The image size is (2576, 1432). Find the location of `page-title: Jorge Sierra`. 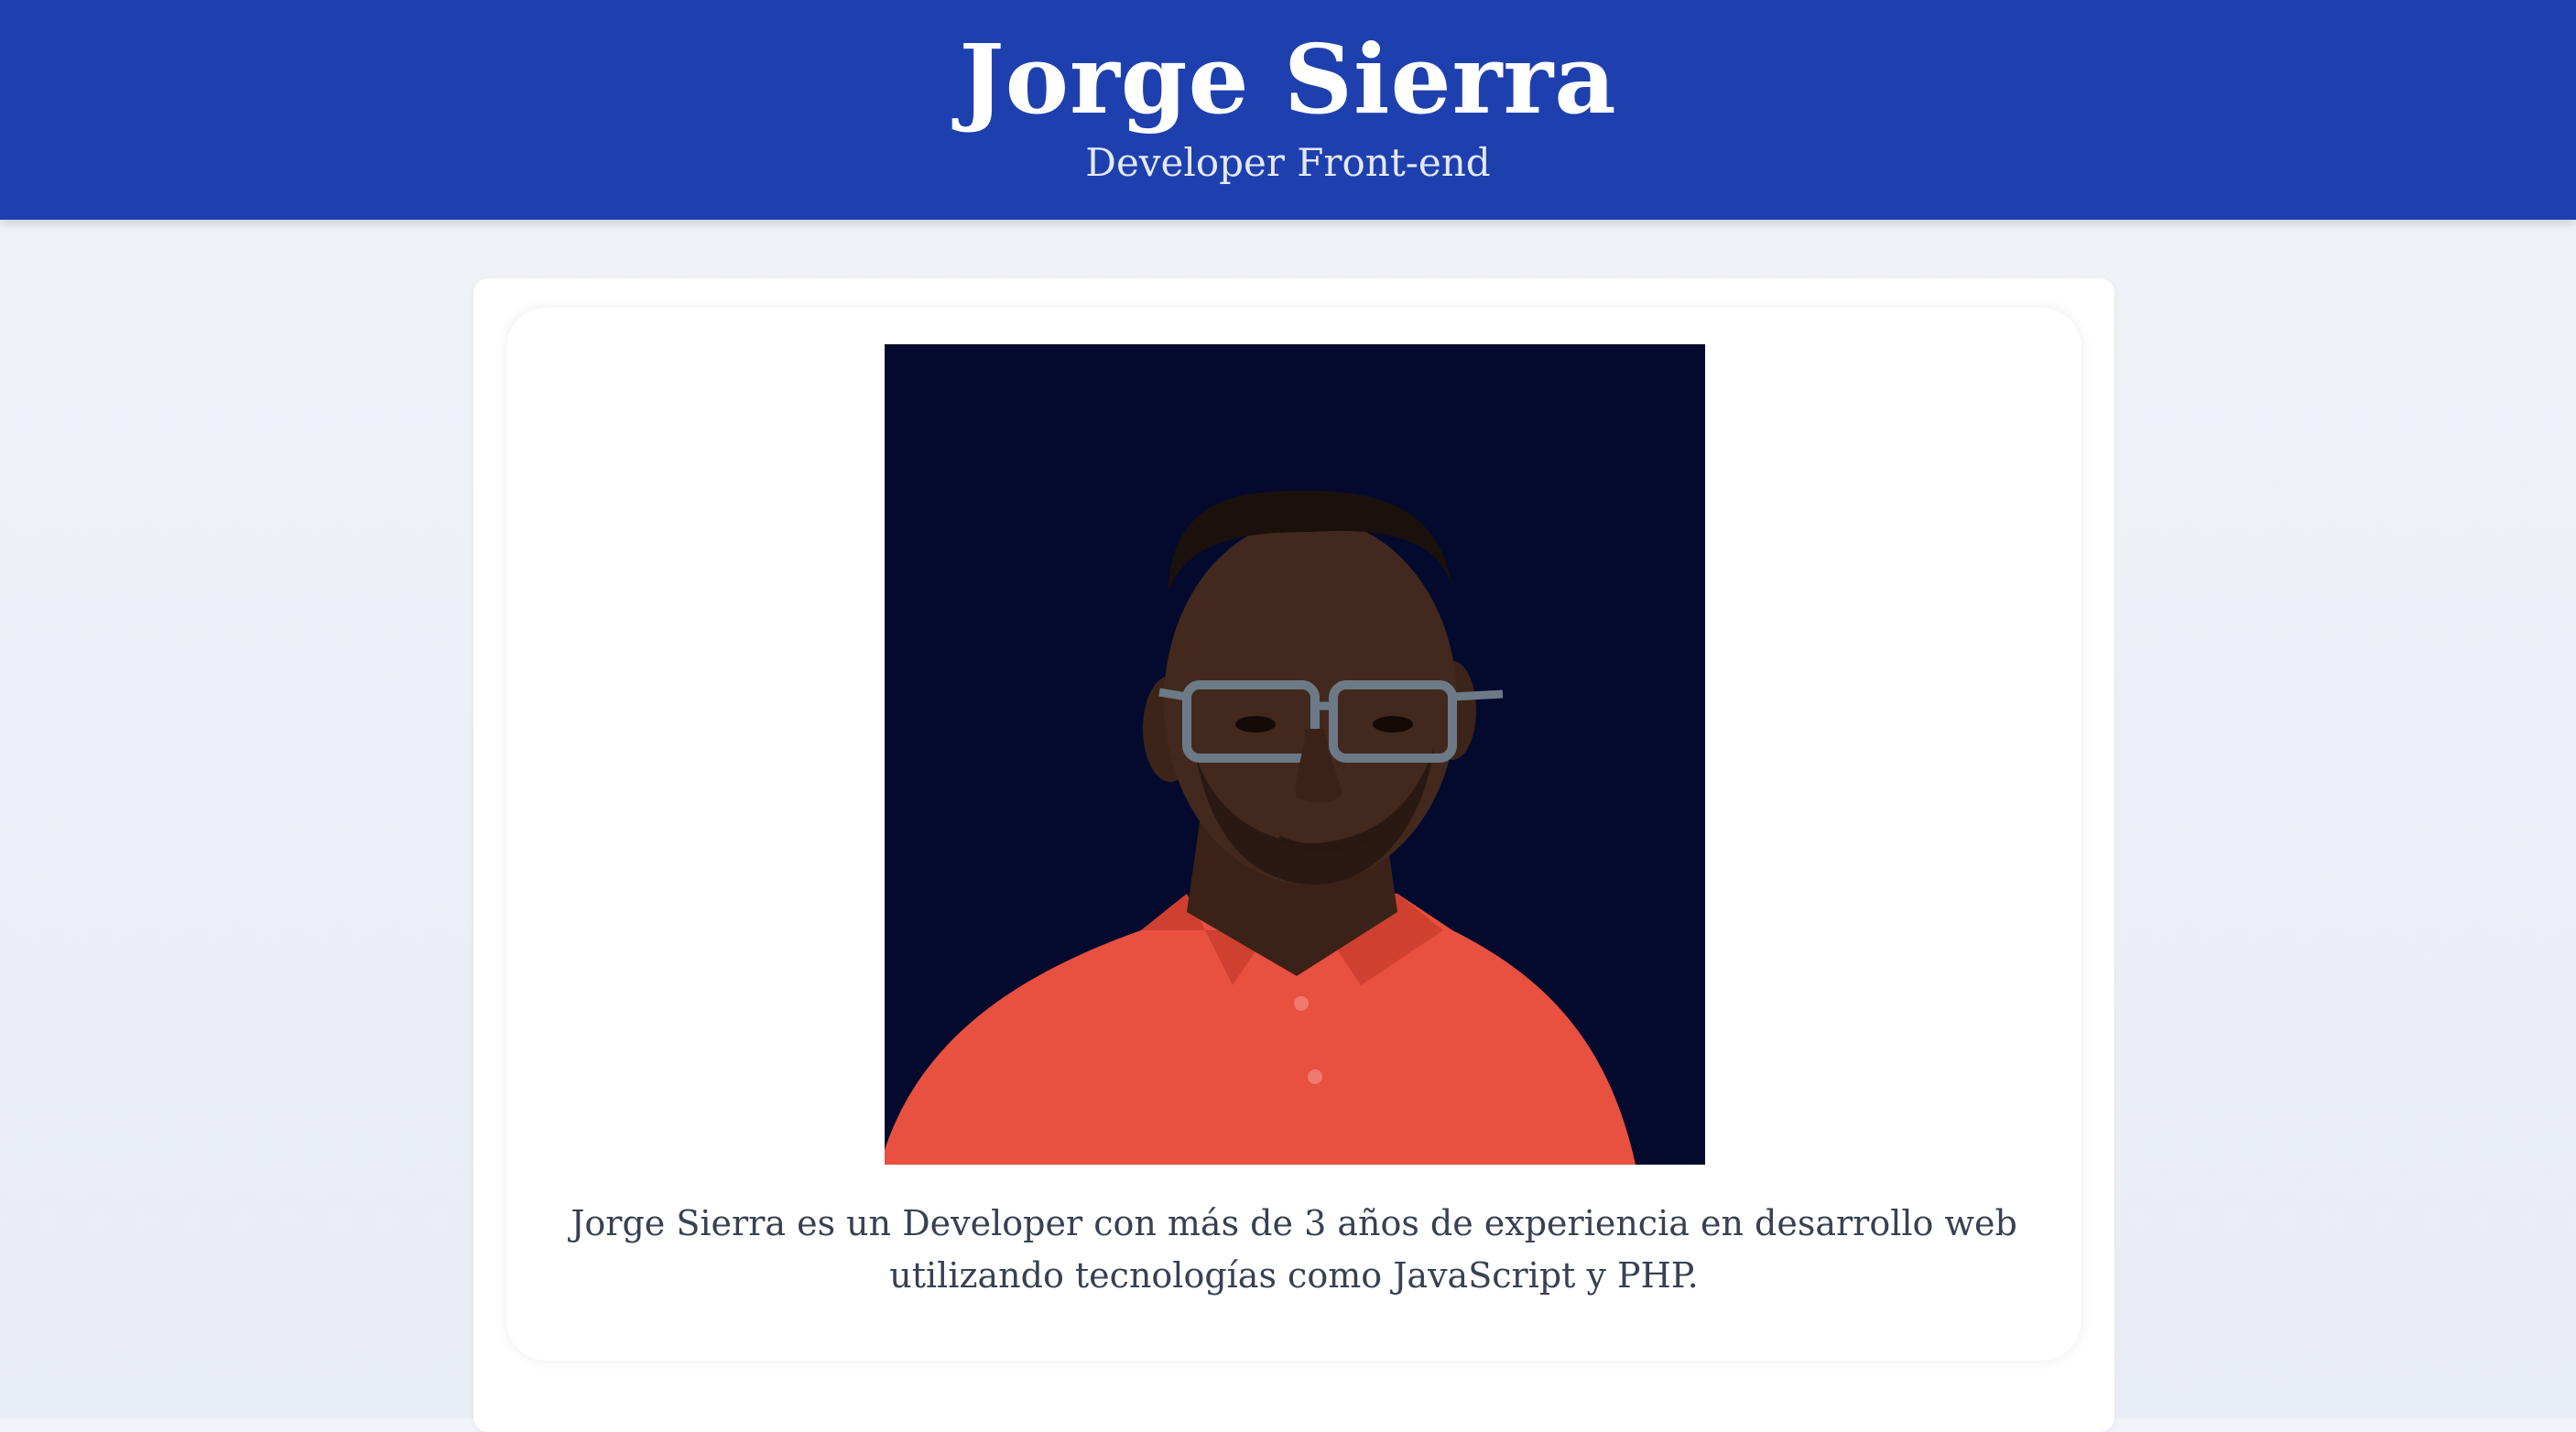

page-title: Jorge Sierra is located at coordinates (1288, 79).